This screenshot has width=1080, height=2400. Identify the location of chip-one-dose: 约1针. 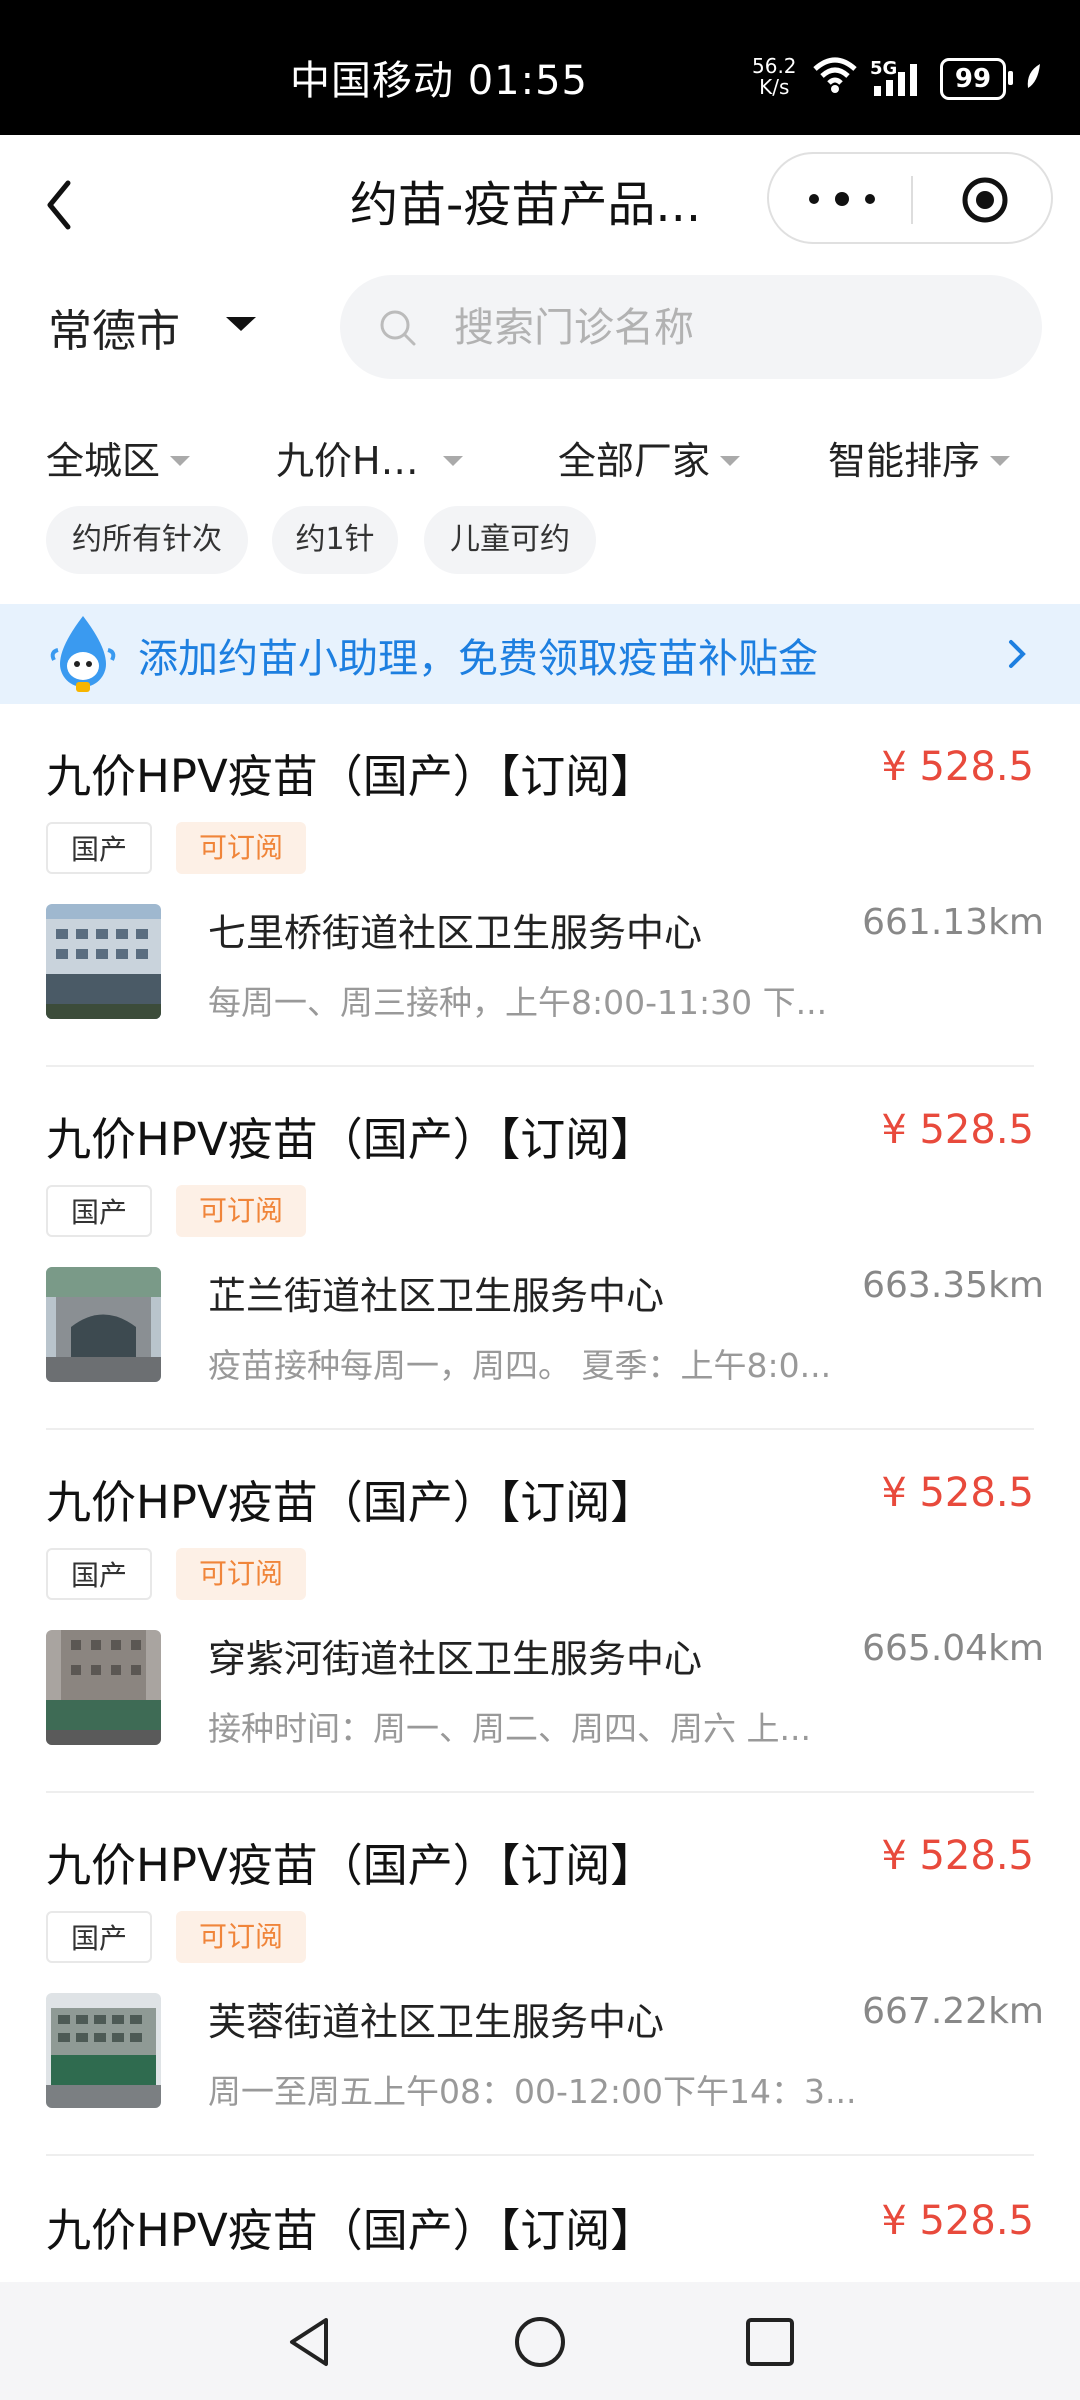
(335, 540).